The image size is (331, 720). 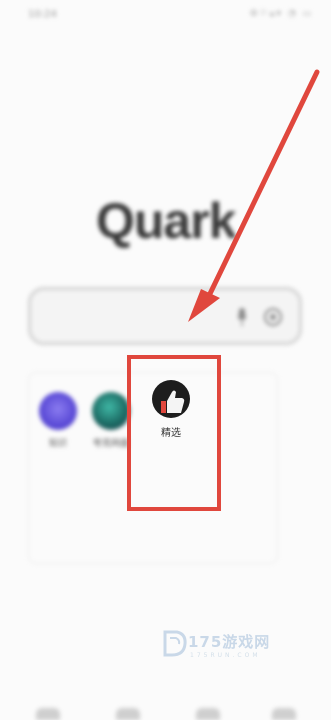 I want to click on nav-tabs-icon, so click(x=128, y=714).